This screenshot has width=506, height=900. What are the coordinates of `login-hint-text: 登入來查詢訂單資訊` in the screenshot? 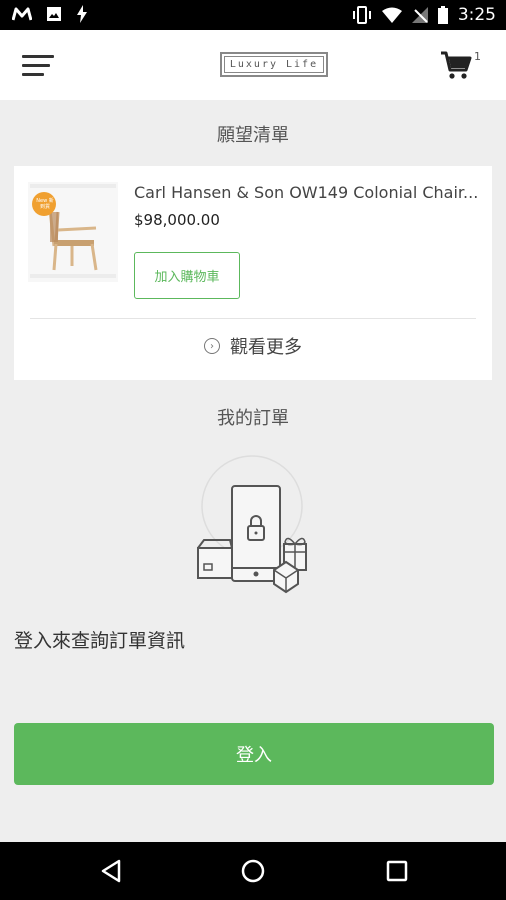 It's located at (100, 641).